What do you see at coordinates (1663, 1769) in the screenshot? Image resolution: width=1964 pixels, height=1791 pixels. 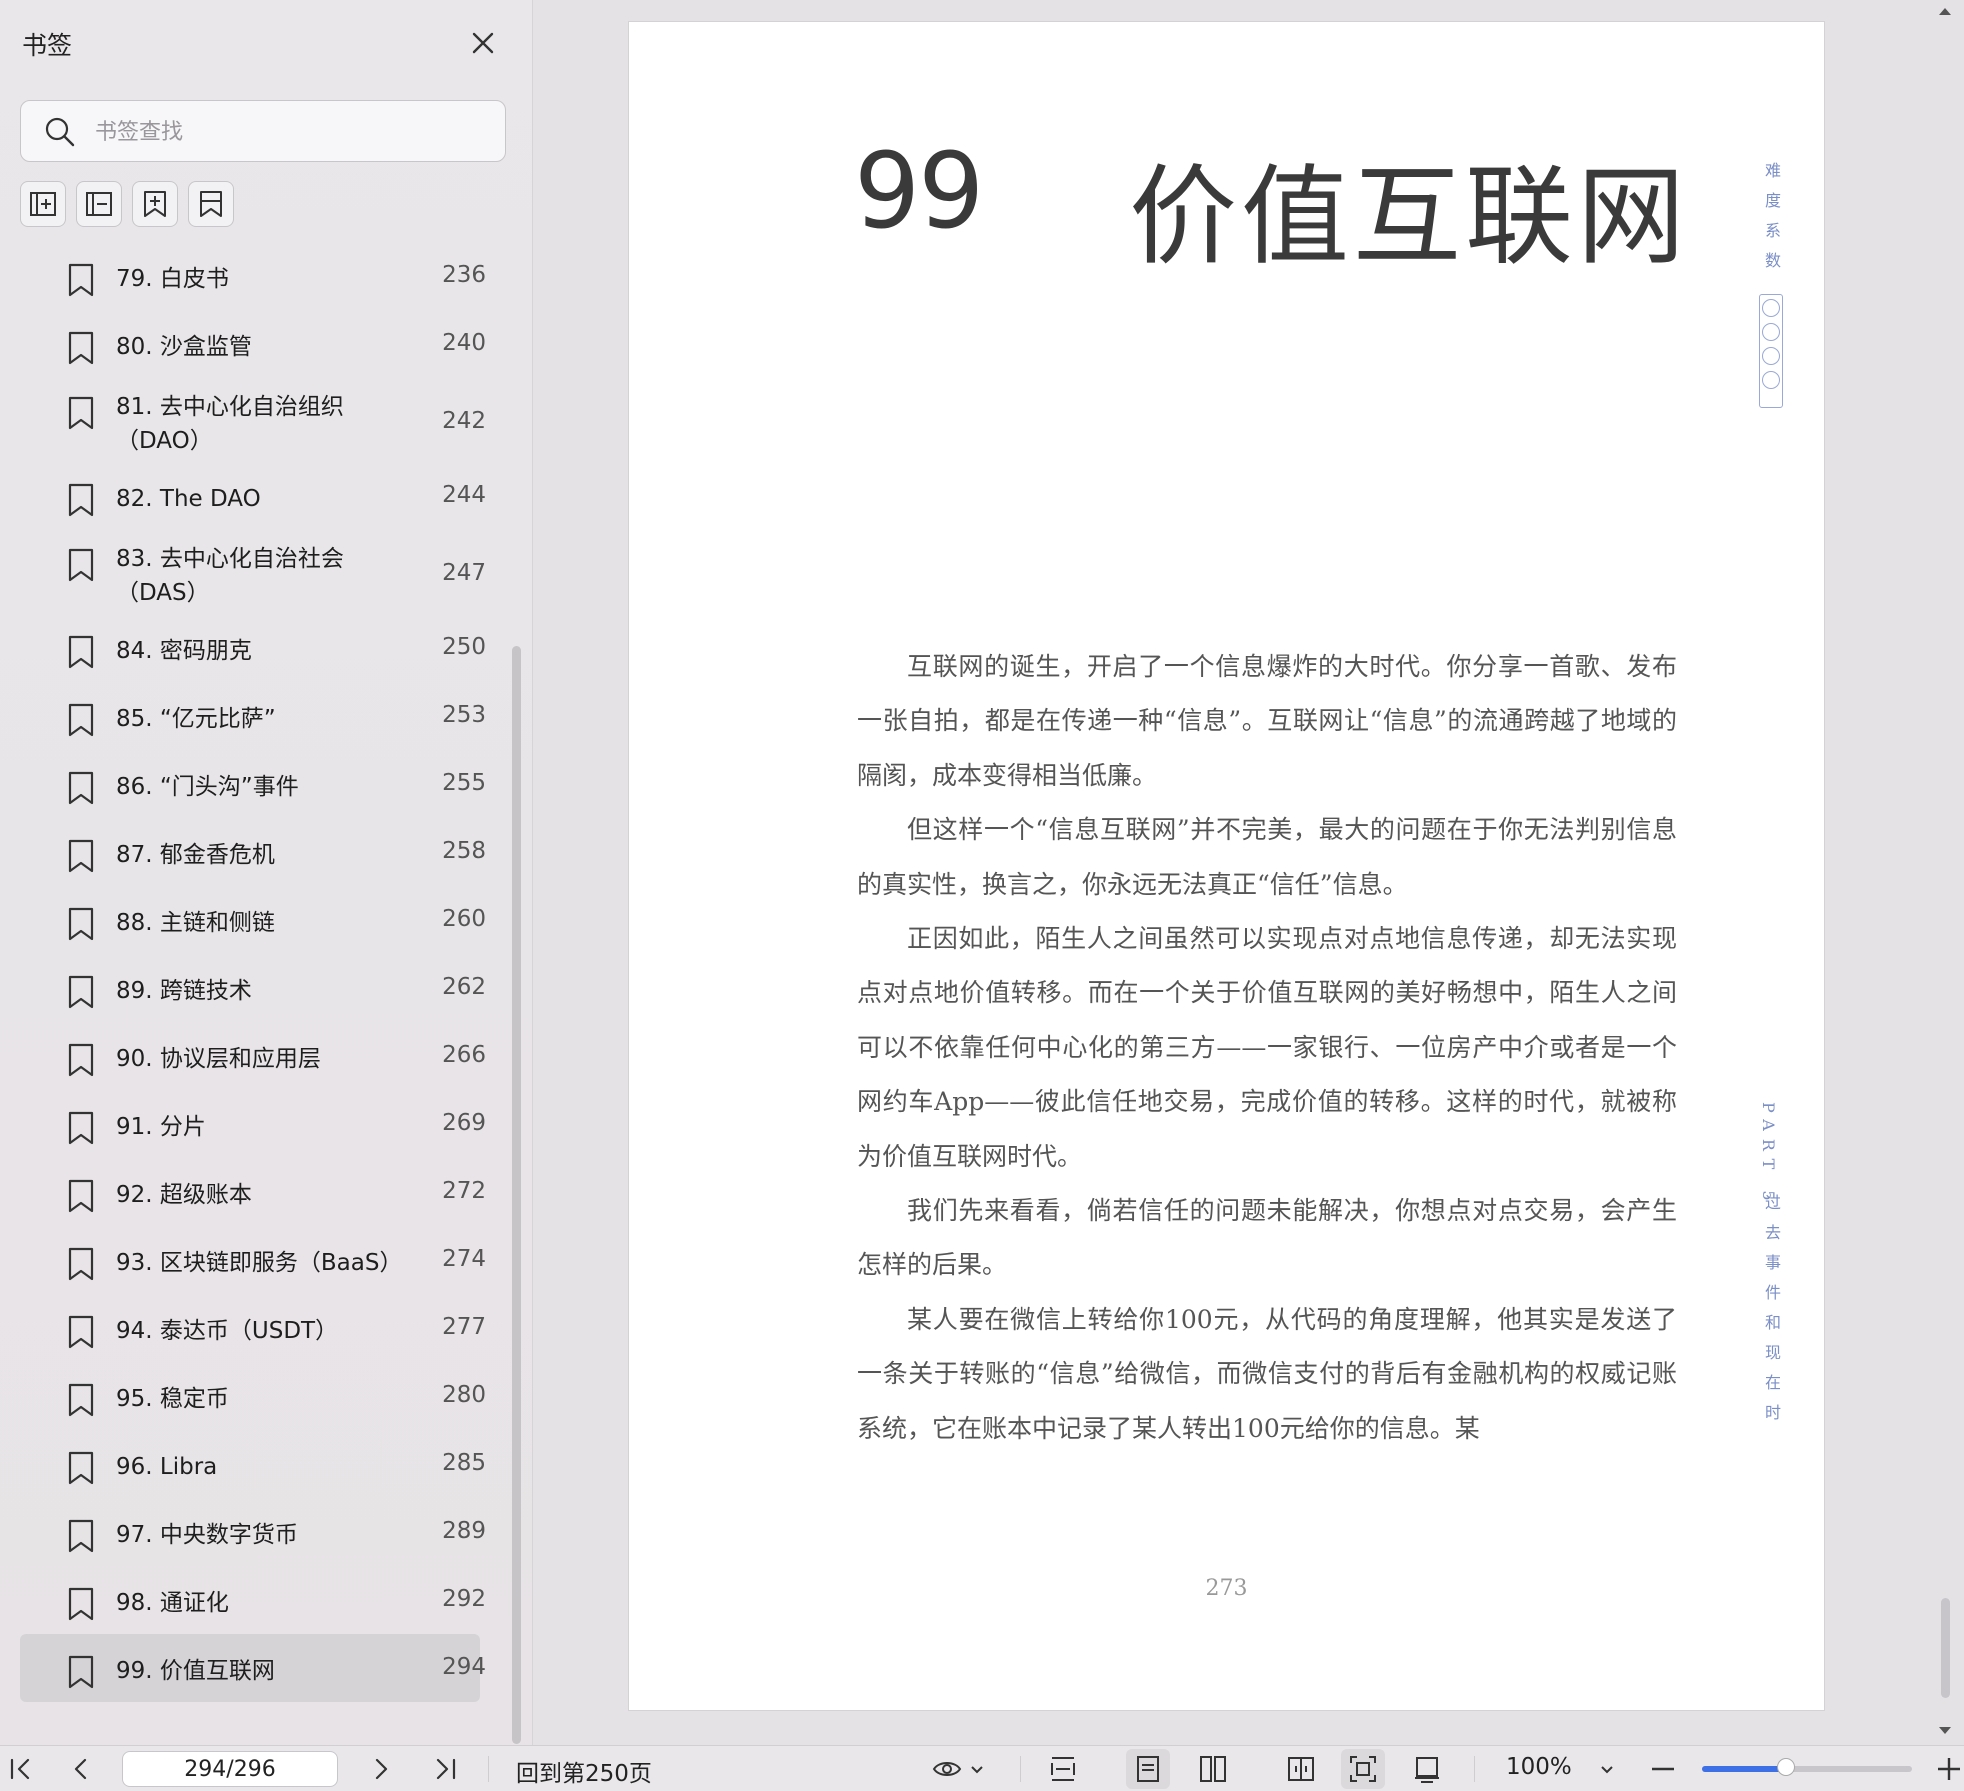 I see `zoom-out-icon` at bounding box center [1663, 1769].